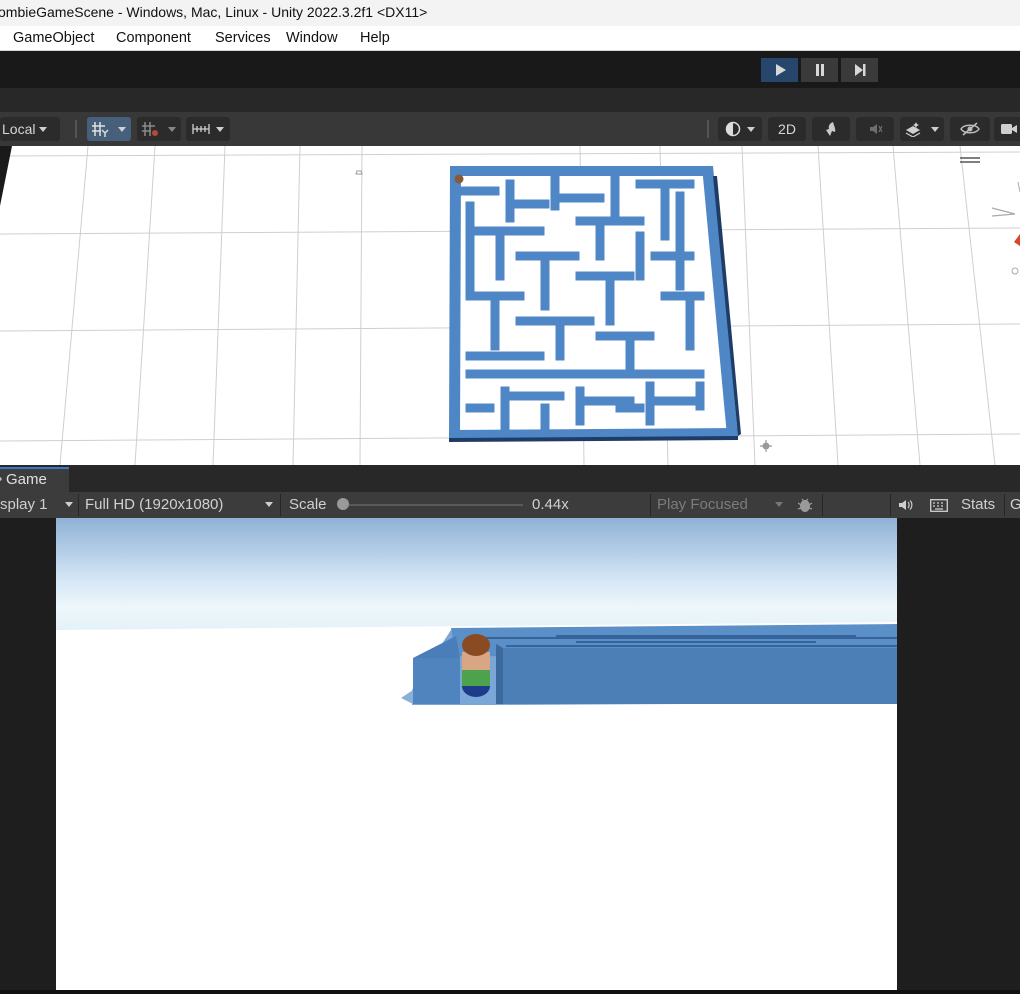 The image size is (1020, 994). I want to click on play-icon, so click(780, 70).